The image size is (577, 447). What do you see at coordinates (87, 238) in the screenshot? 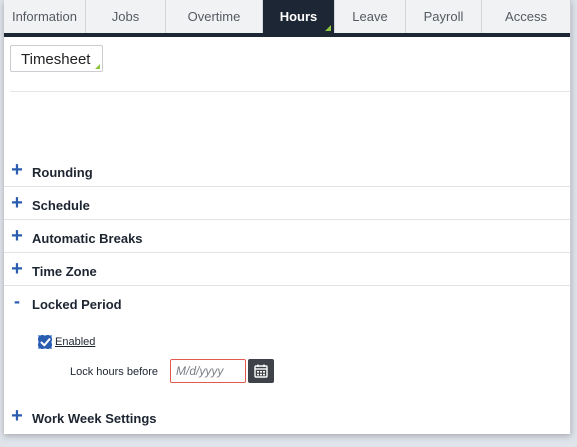
I see `section-label: Automatic Breaks` at bounding box center [87, 238].